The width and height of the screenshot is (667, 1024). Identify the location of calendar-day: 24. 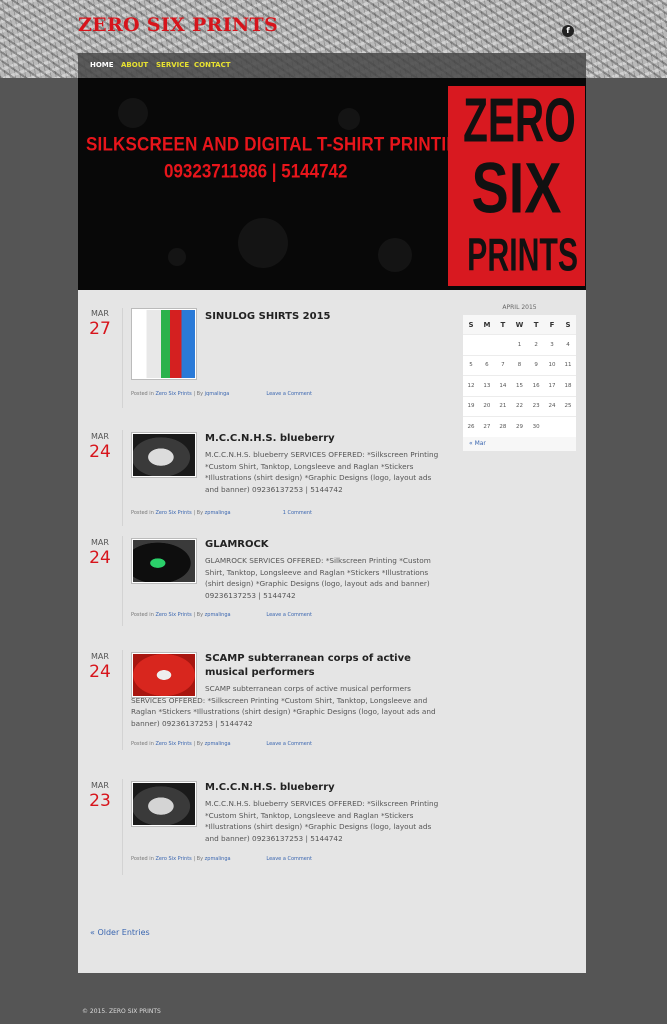
(552, 406).